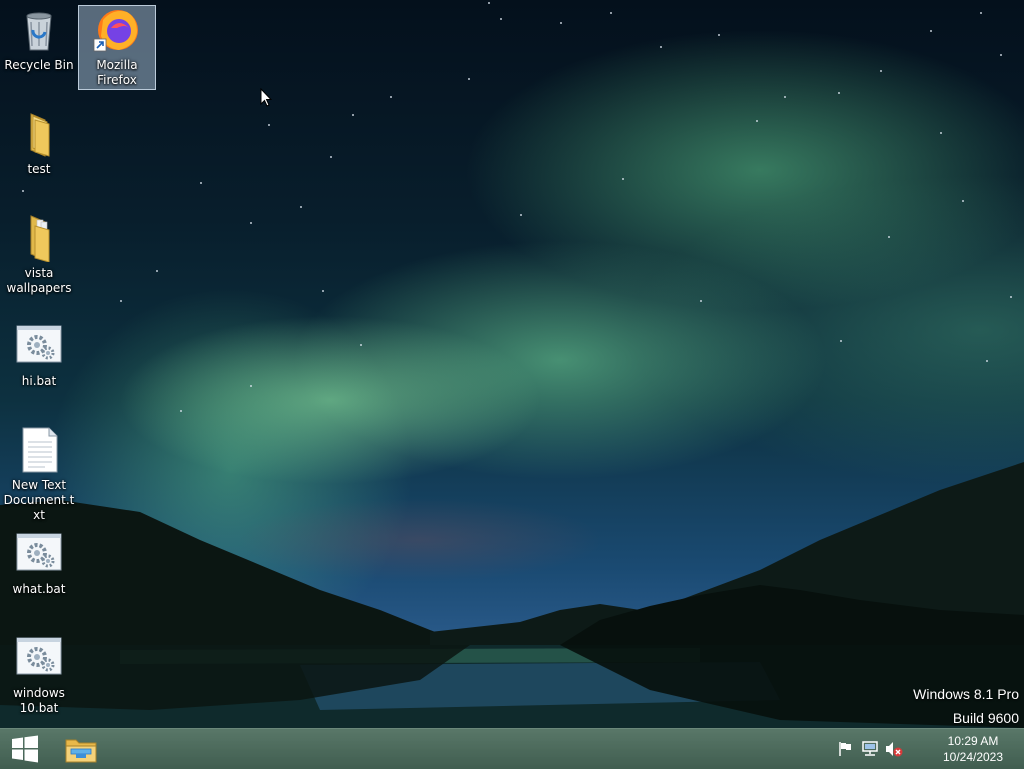 The width and height of the screenshot is (1024, 769). I want to click on clock-date: 10/24/2023, so click(973, 757).